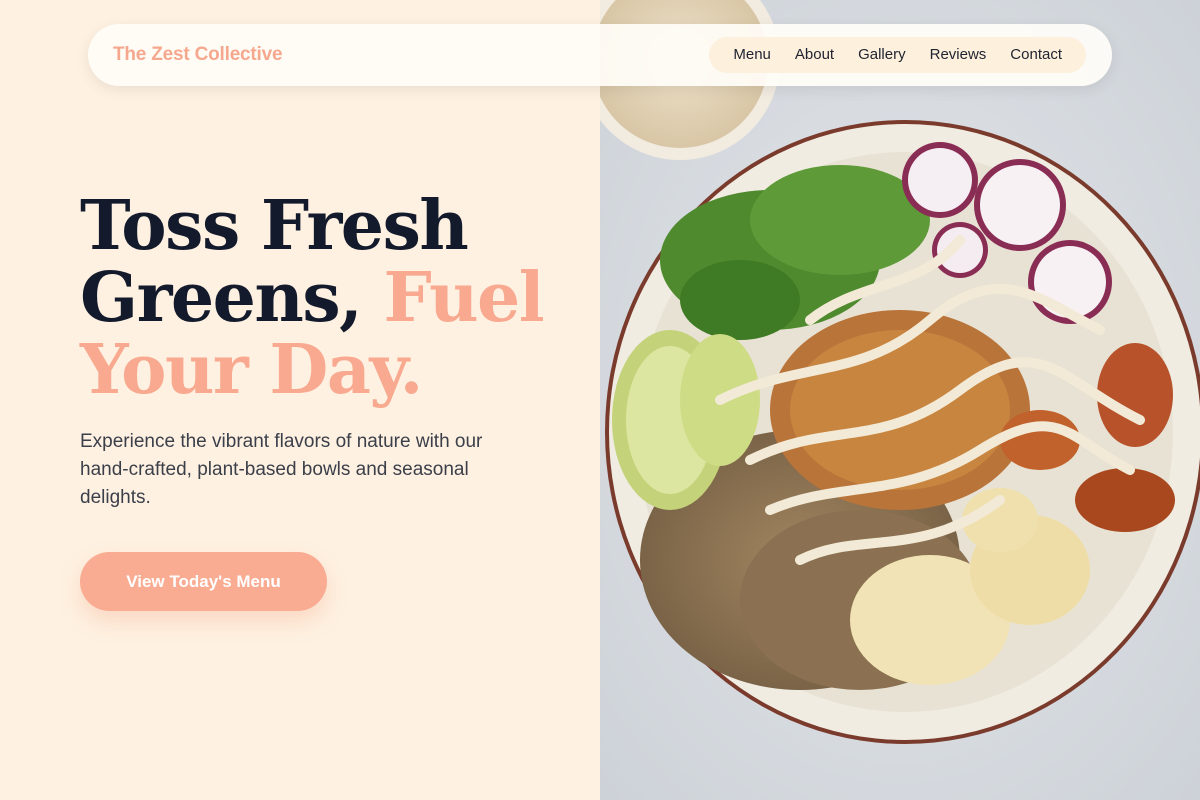 This screenshot has height=800, width=1200. Describe the element at coordinates (274, 226) in the screenshot. I see `headline-line1: Toss Fresh` at that location.